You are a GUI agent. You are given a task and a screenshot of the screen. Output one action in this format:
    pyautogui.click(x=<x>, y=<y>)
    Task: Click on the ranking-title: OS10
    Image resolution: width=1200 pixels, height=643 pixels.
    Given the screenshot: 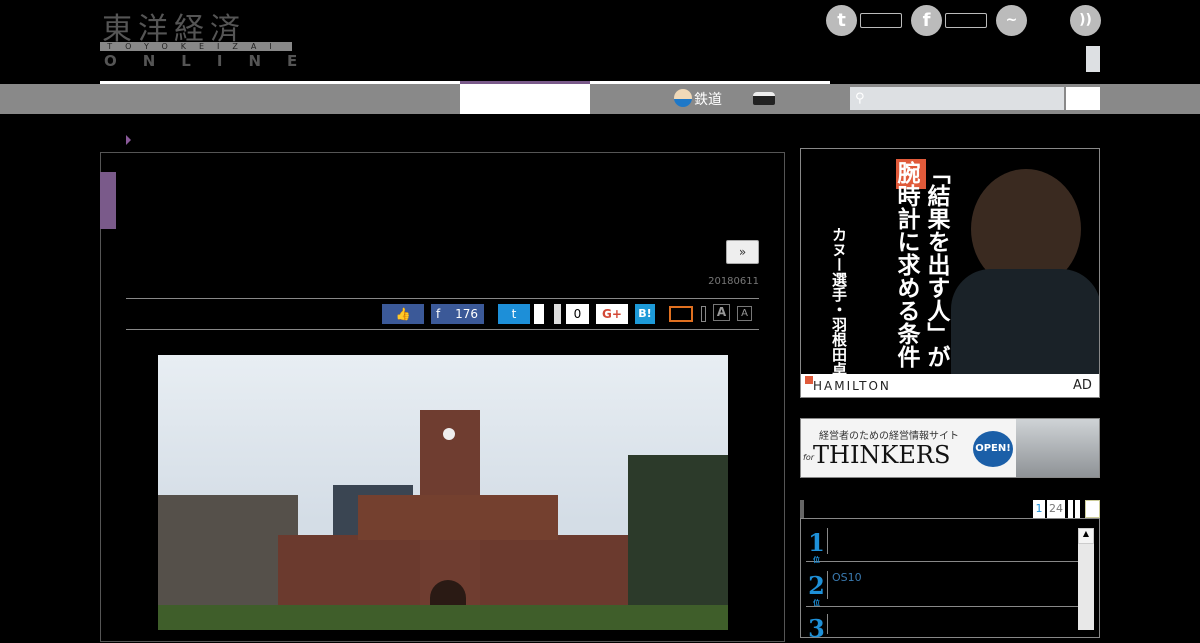 What is the action you would take?
    pyautogui.click(x=845, y=588)
    